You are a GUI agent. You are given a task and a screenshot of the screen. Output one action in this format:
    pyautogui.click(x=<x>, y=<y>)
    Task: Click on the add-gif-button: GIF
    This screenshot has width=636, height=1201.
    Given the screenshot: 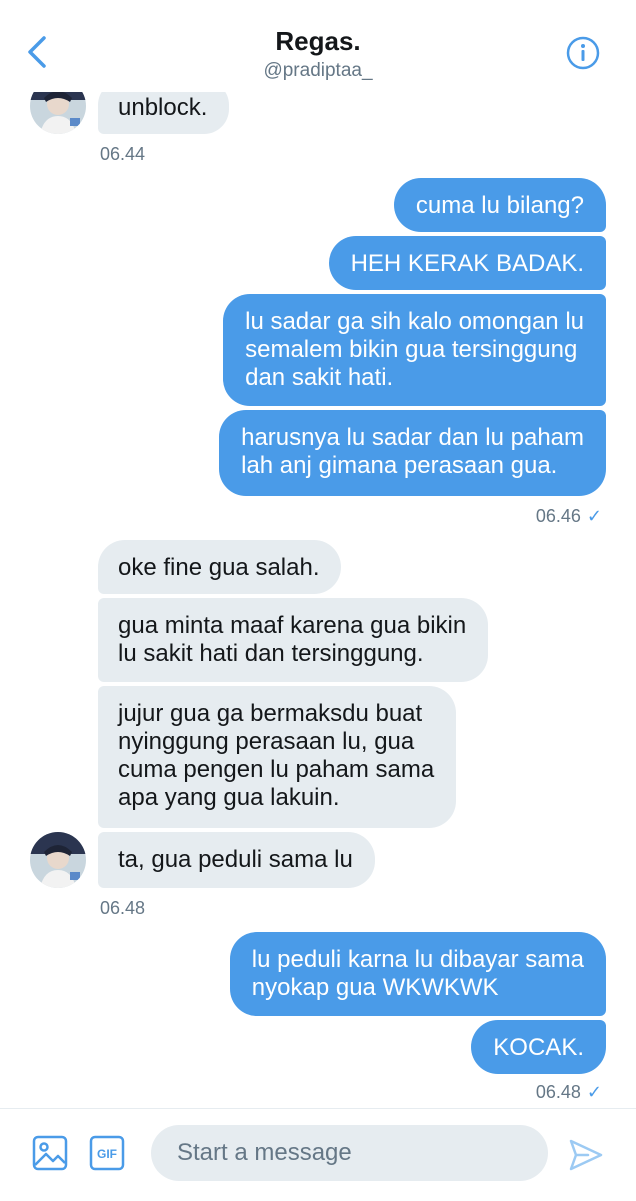 What is the action you would take?
    pyautogui.click(x=107, y=1153)
    